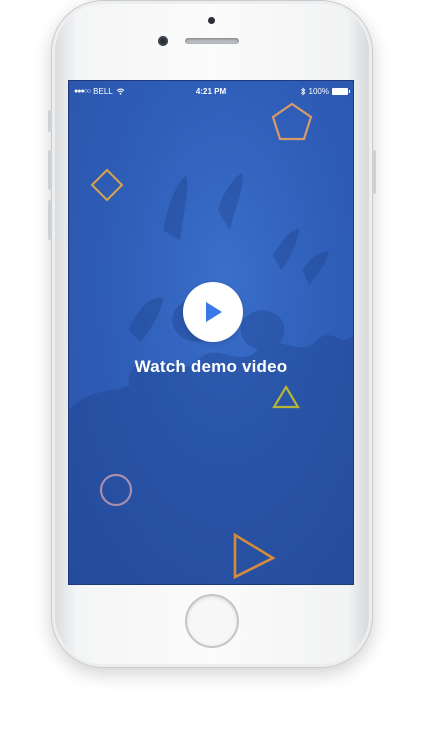 The height and width of the screenshot is (732, 425). What do you see at coordinates (374, 172) in the screenshot?
I see `power-button` at bounding box center [374, 172].